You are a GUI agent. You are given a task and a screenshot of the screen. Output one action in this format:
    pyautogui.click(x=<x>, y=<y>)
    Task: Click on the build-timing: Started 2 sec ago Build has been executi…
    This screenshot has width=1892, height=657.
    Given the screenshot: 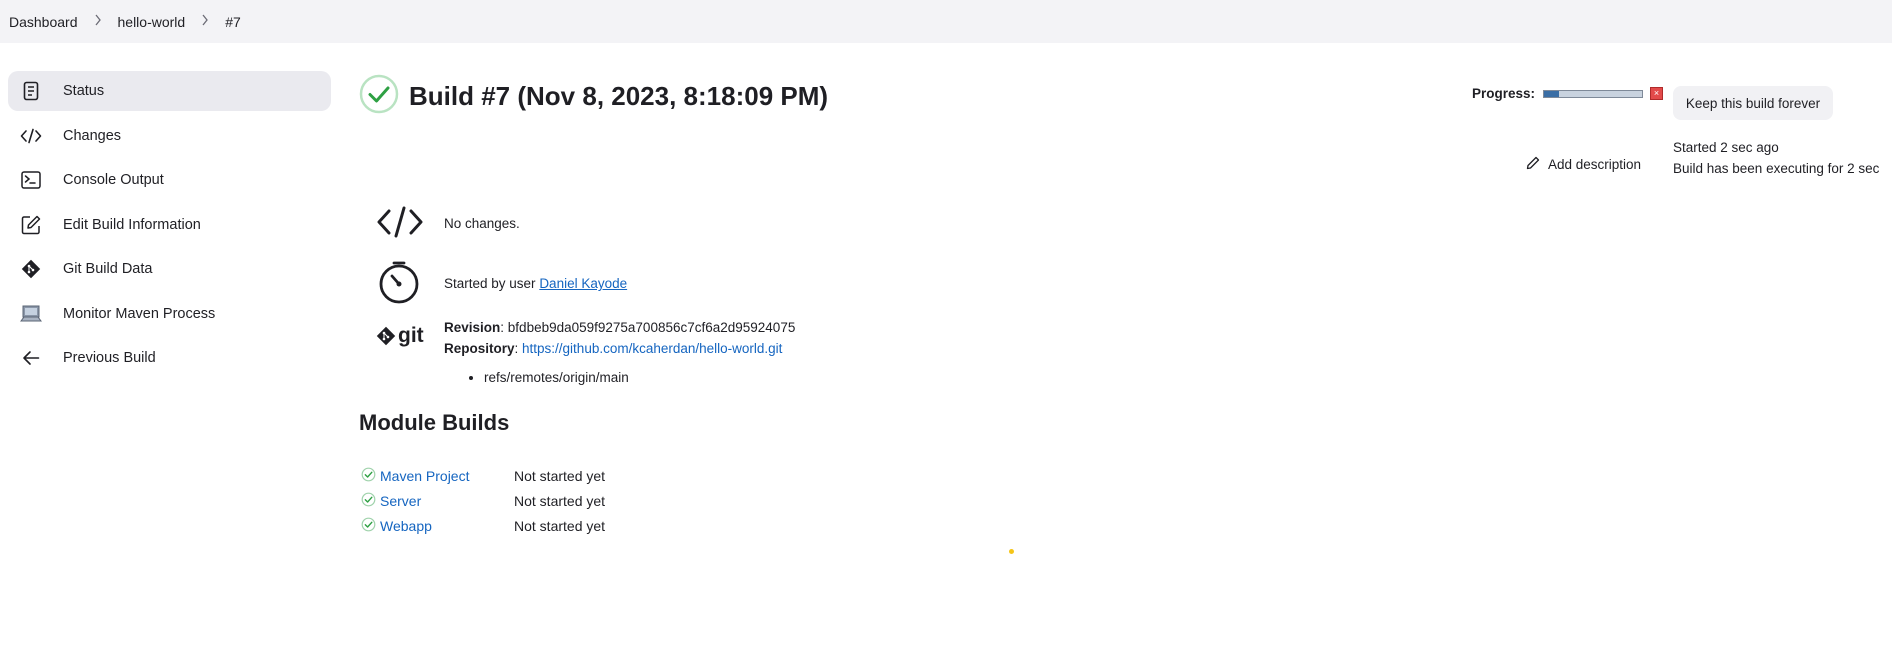 What is the action you would take?
    pyautogui.click(x=1776, y=158)
    